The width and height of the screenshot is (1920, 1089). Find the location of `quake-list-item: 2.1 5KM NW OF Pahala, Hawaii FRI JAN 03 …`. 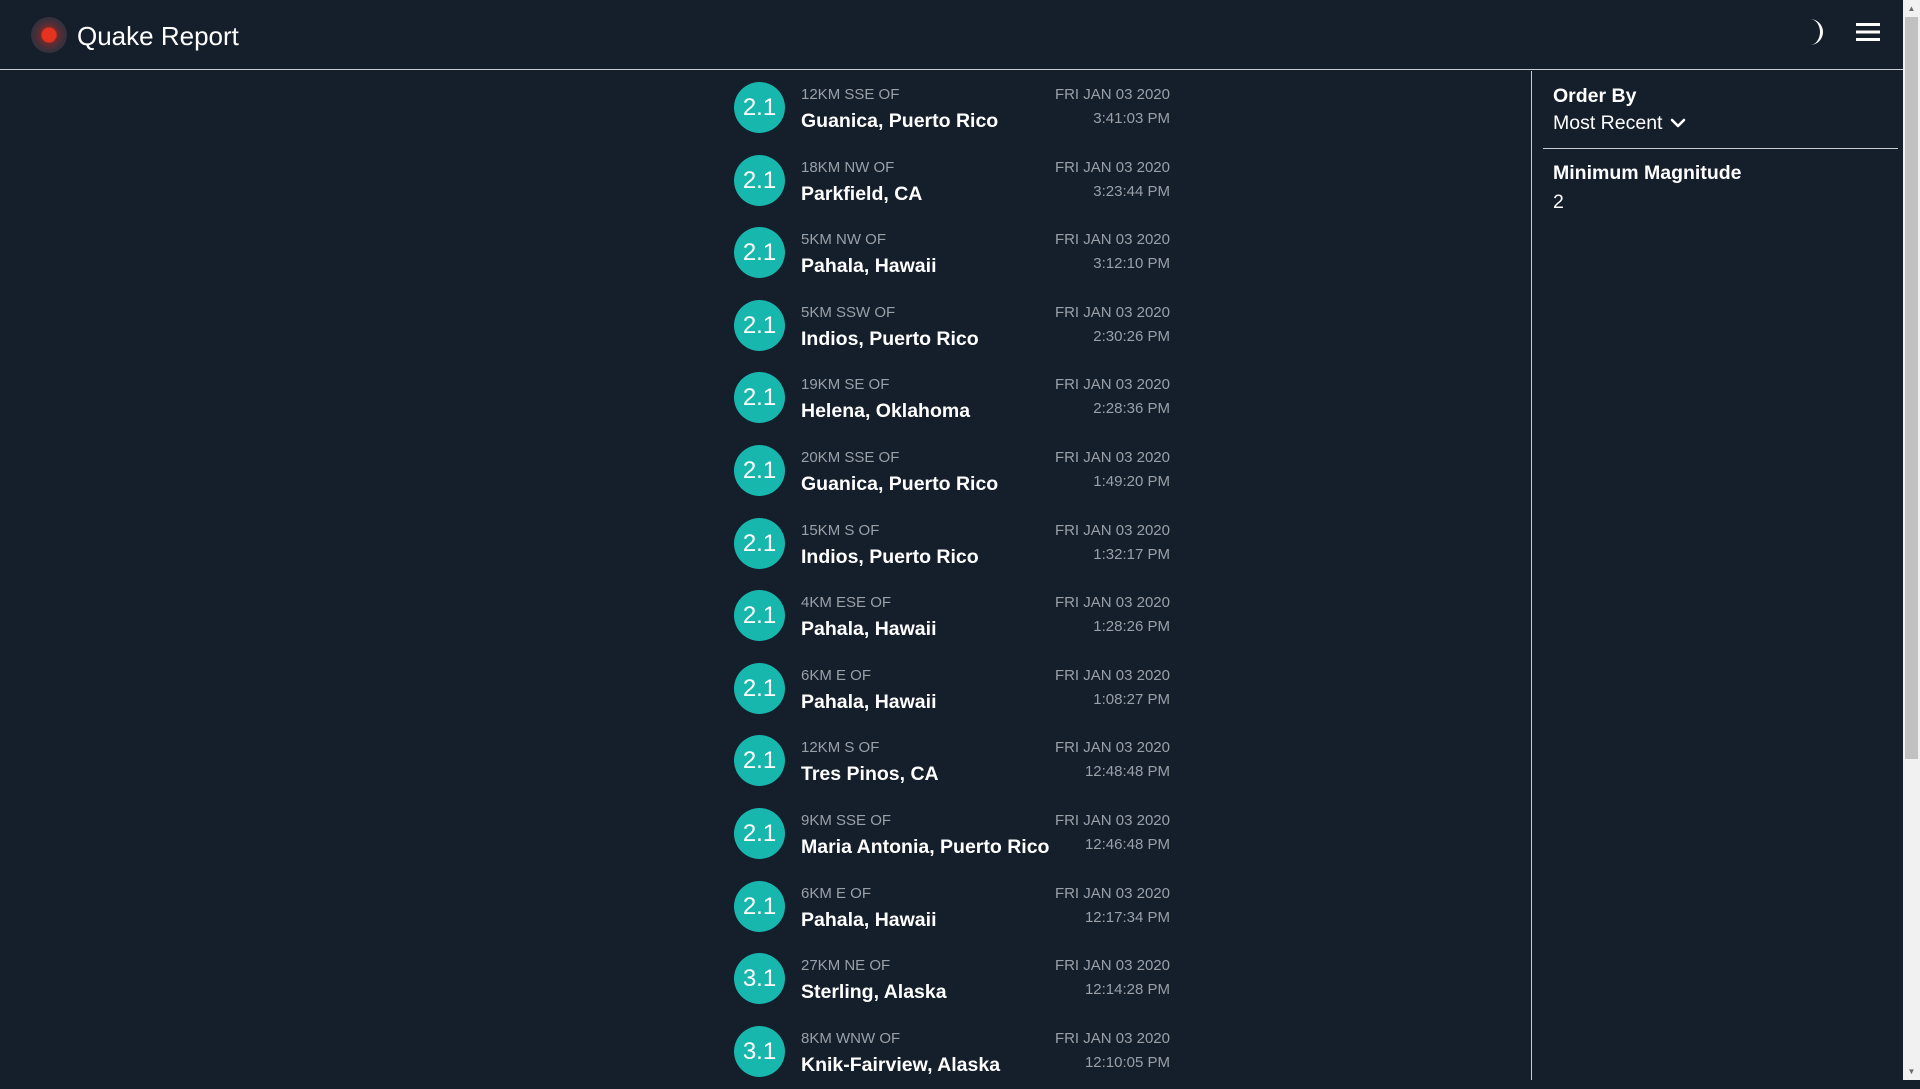

quake-list-item: 2.1 5KM NW OF Pahala, Hawaii FRI JAN 03 … is located at coordinates (954, 254).